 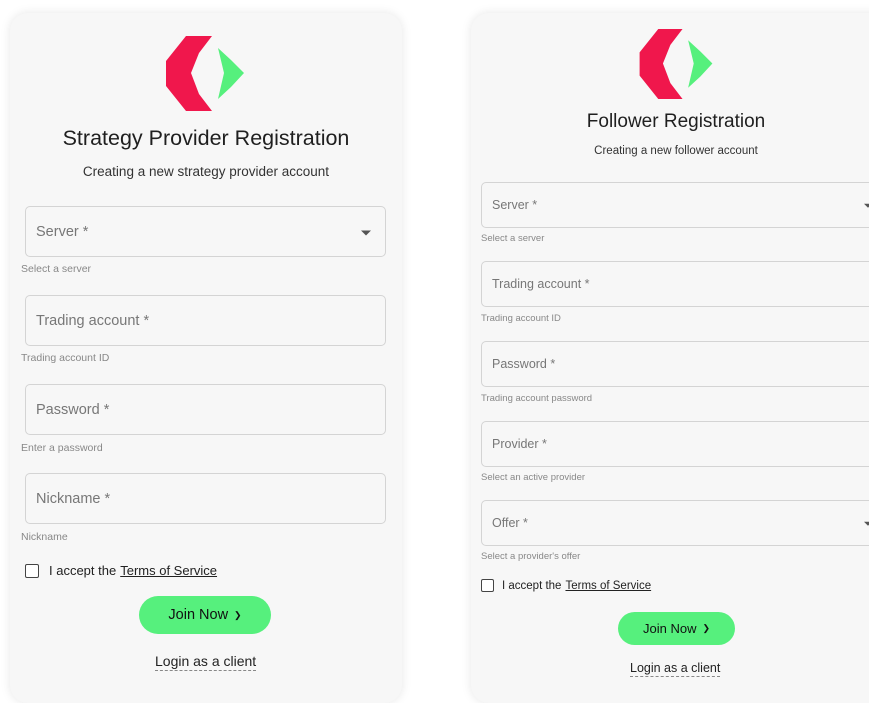 I want to click on provider-select-placeholder: Provider *, so click(x=519, y=444).